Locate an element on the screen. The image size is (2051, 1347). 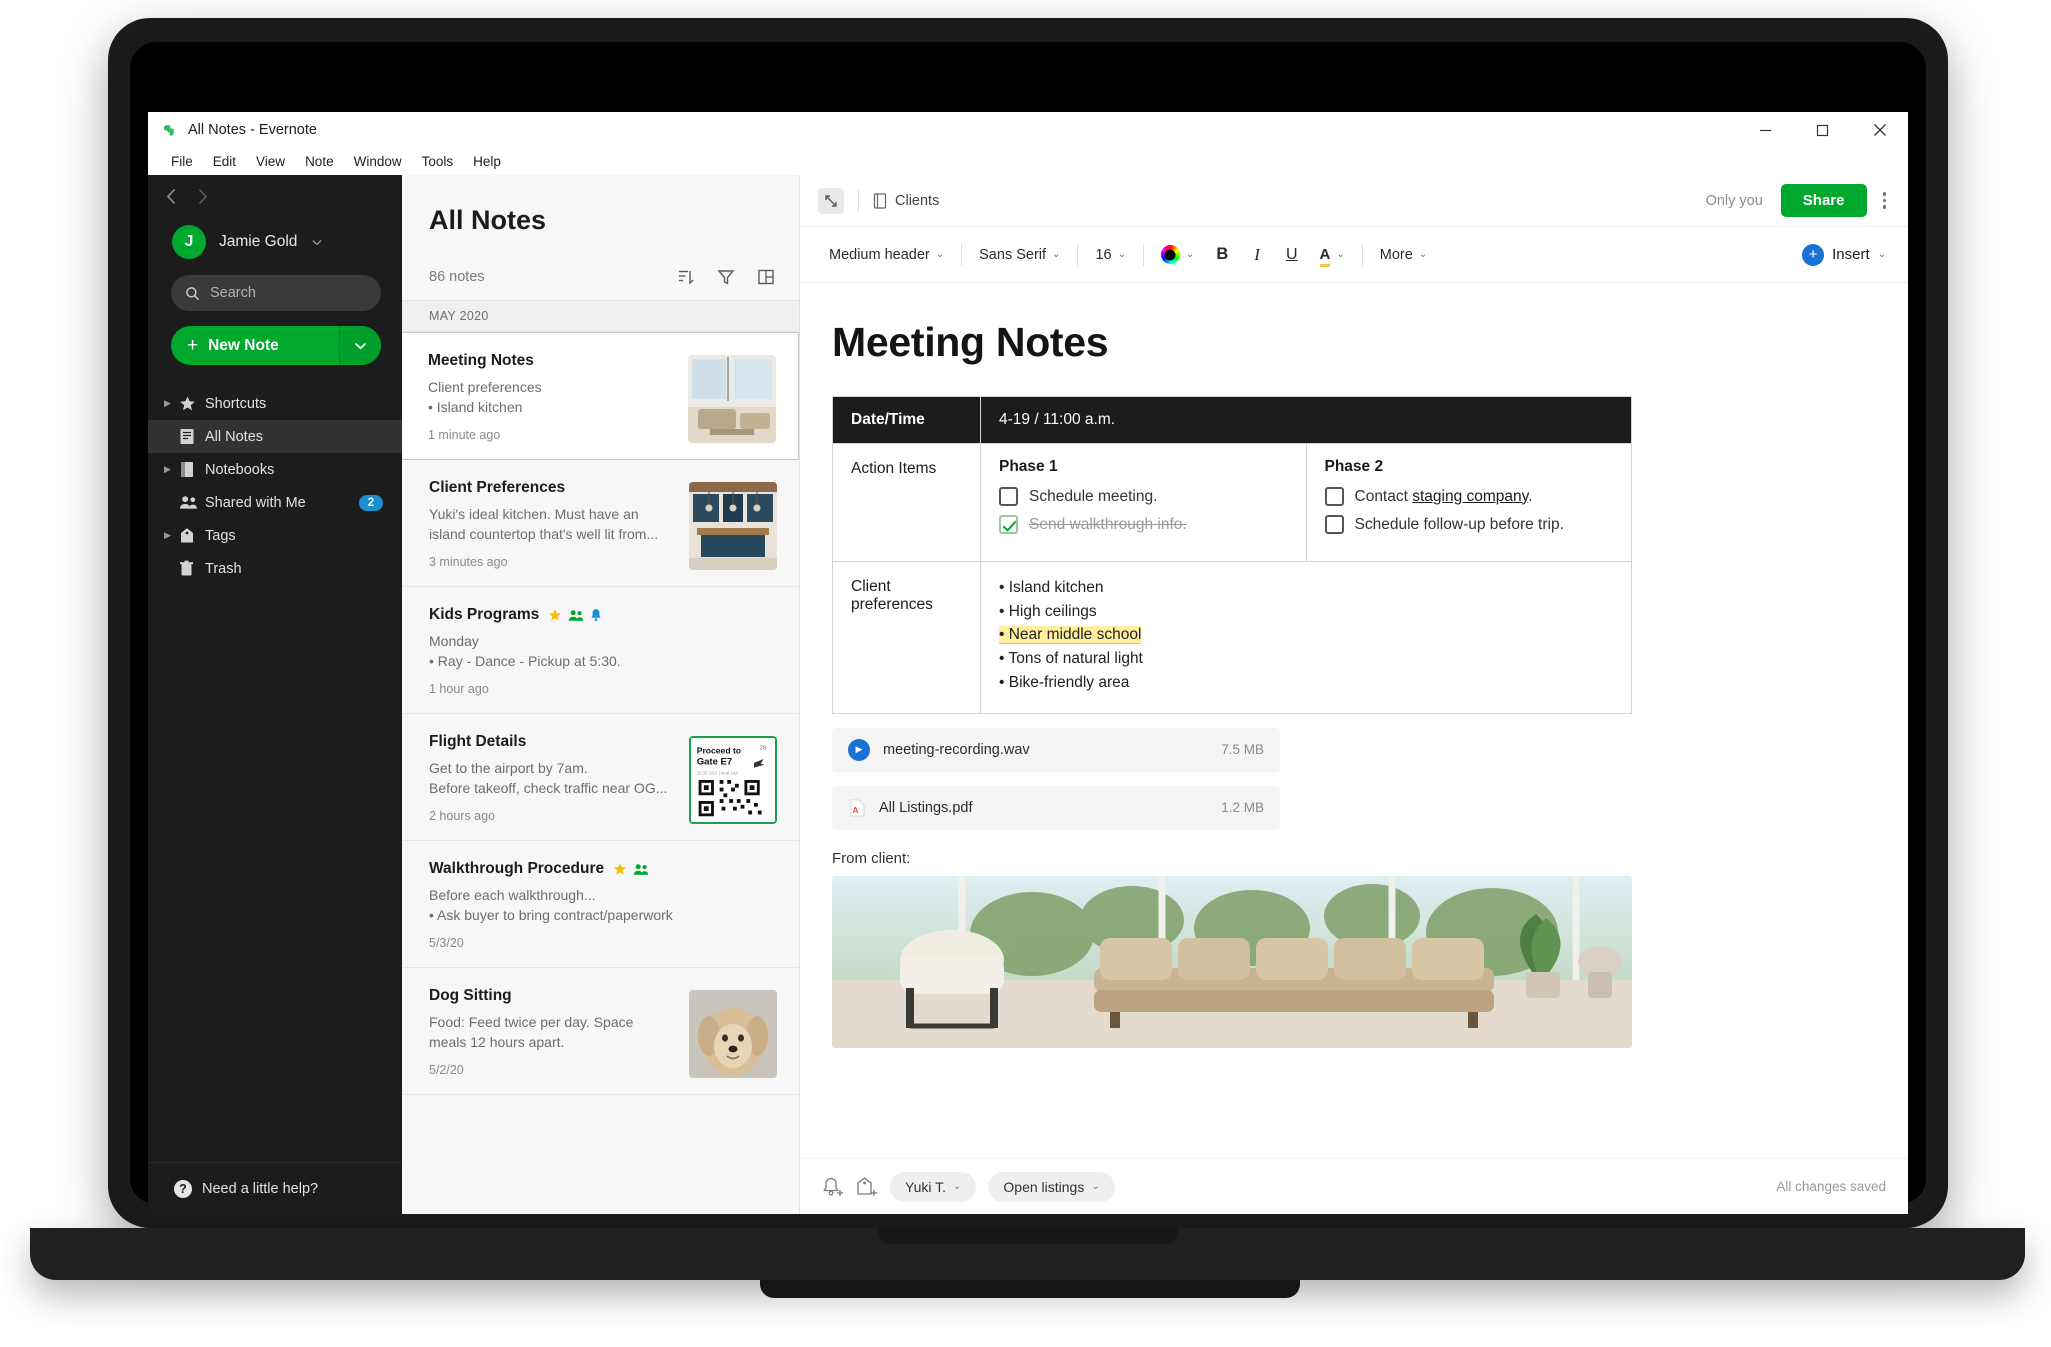
page-title: All Notes is located at coordinates (488, 220).